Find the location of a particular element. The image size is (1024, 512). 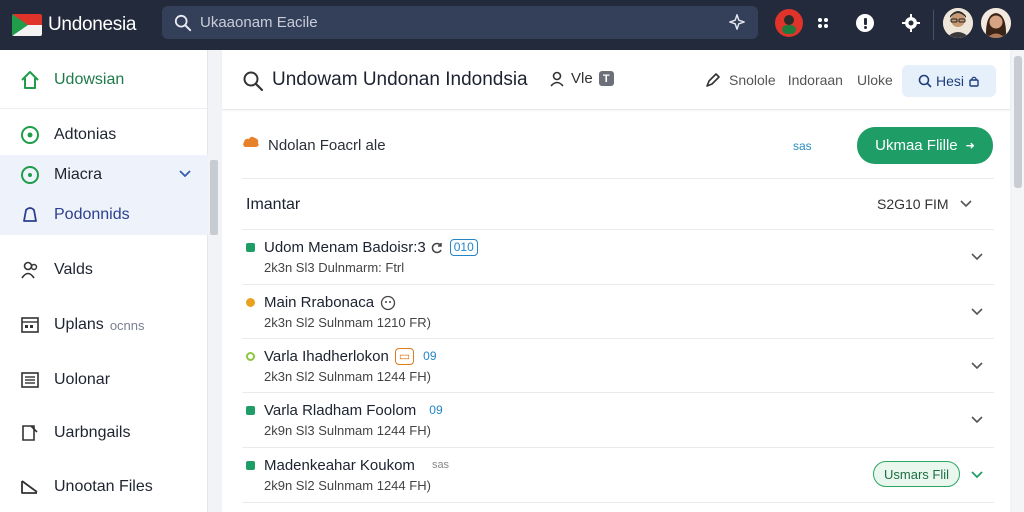

sidebar-item-udowsian: Udowsian is located at coordinates (104, 80).